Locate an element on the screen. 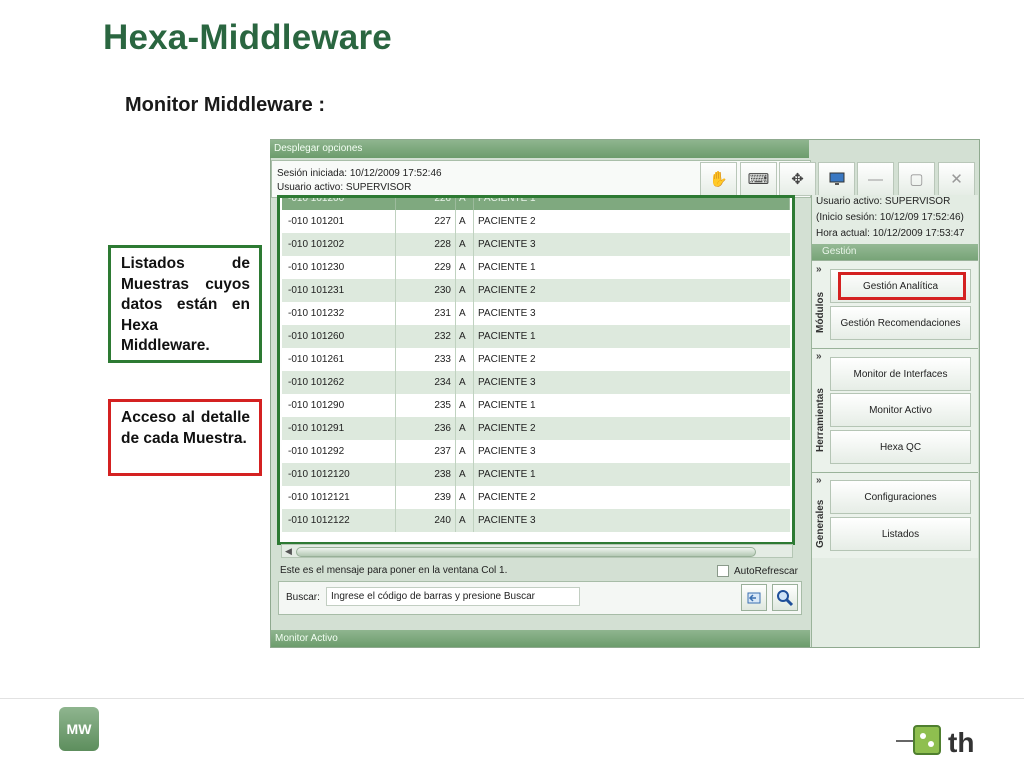  barcode-cell: -010 101200 is located at coordinates (339, 204).